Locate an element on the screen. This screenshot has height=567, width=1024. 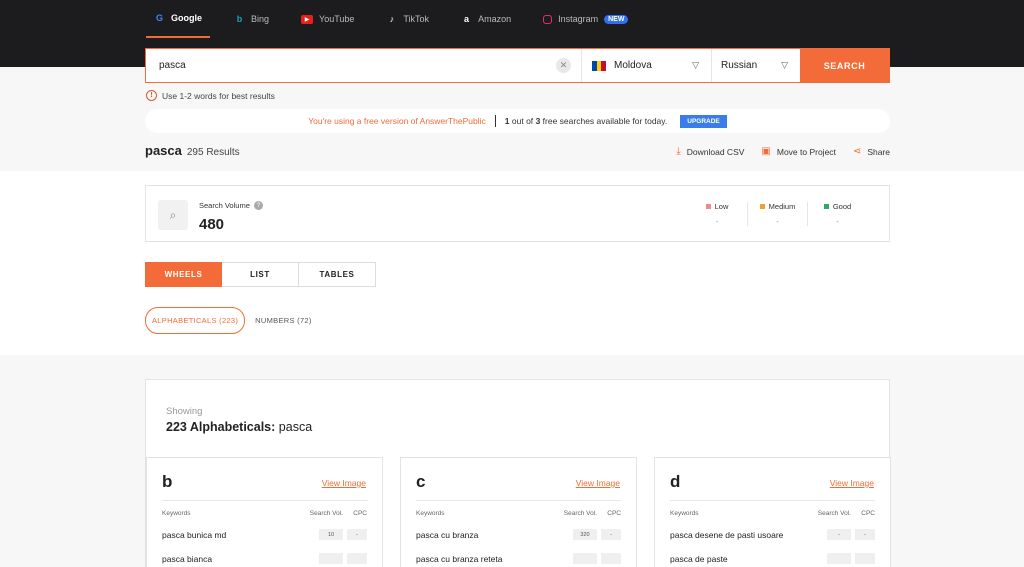
help-icon: ? is located at coordinates (258, 205).